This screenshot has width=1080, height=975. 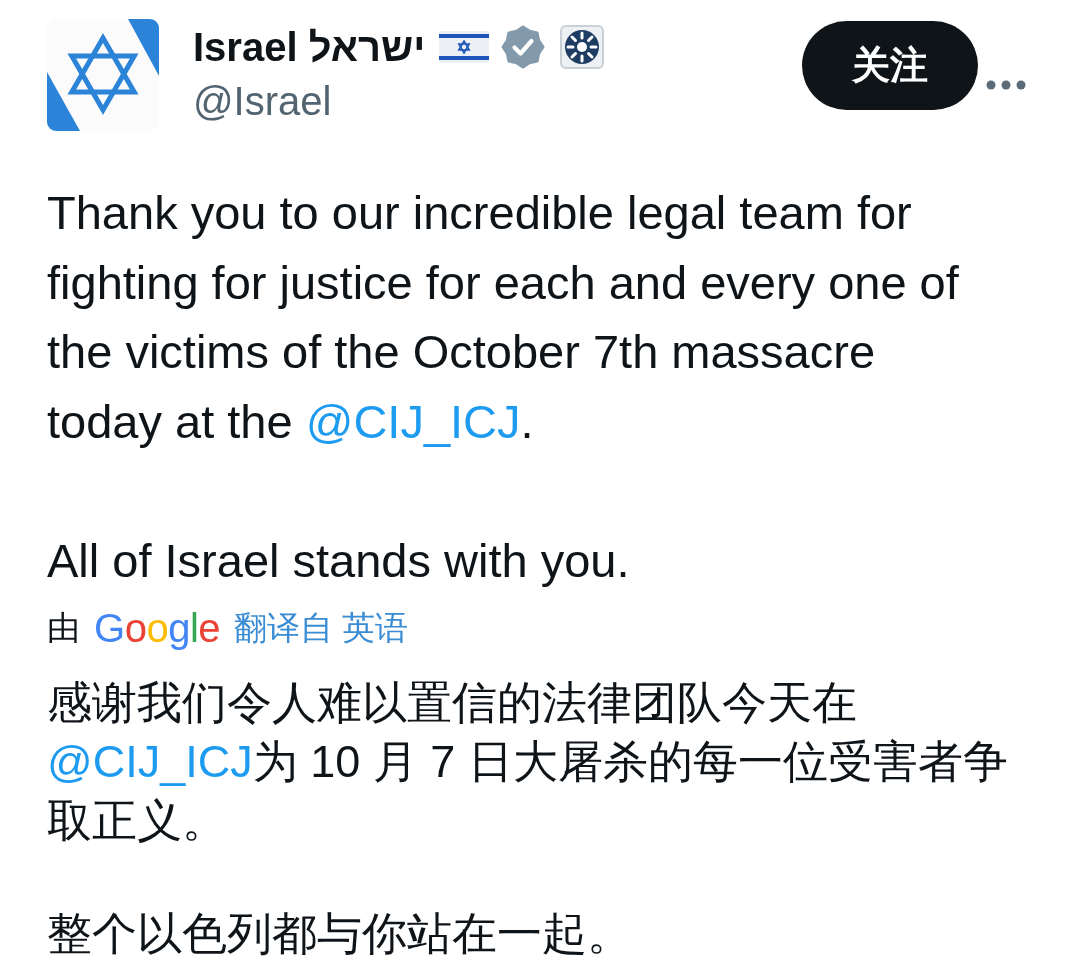 What do you see at coordinates (262, 101) in the screenshot?
I see `user-handle: @Israel` at bounding box center [262, 101].